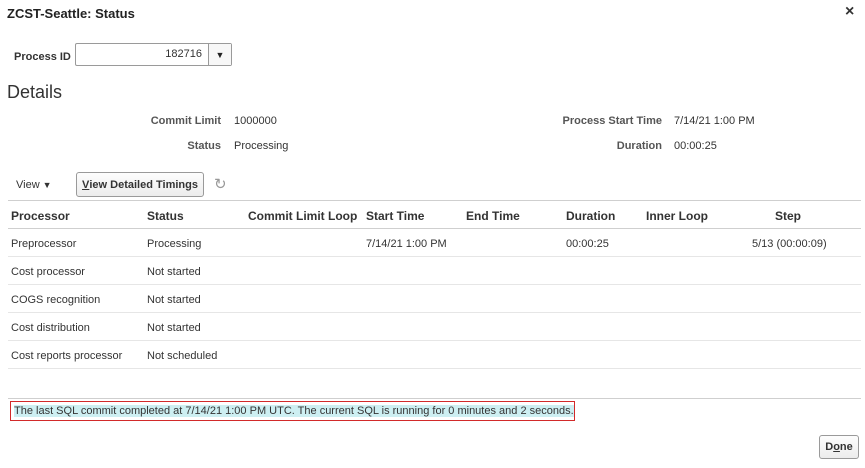  I want to click on view-menu: View ▼, so click(34, 185).